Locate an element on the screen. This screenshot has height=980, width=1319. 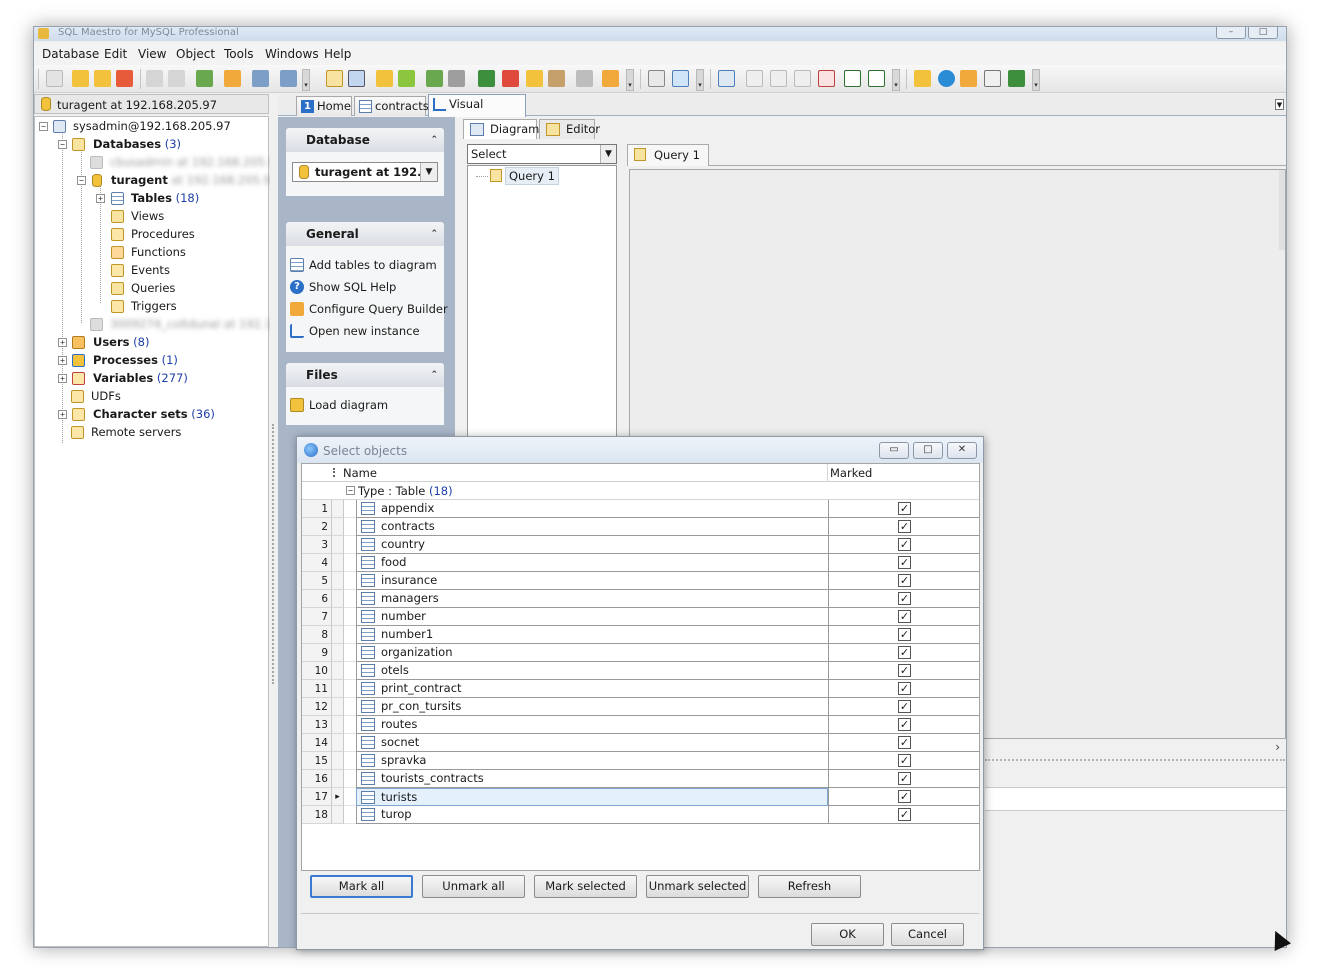
object-name-cell: appendix is located at coordinates (592, 509).